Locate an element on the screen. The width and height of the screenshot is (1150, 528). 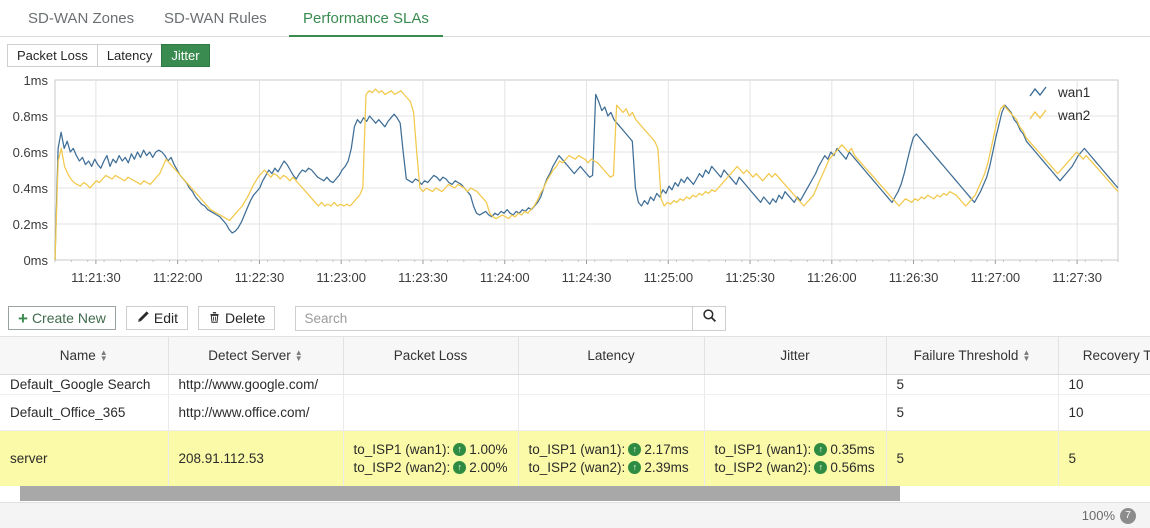
metric-entry: to_ISP2 (wan2): ↑ 2.00% is located at coordinates (431, 467).